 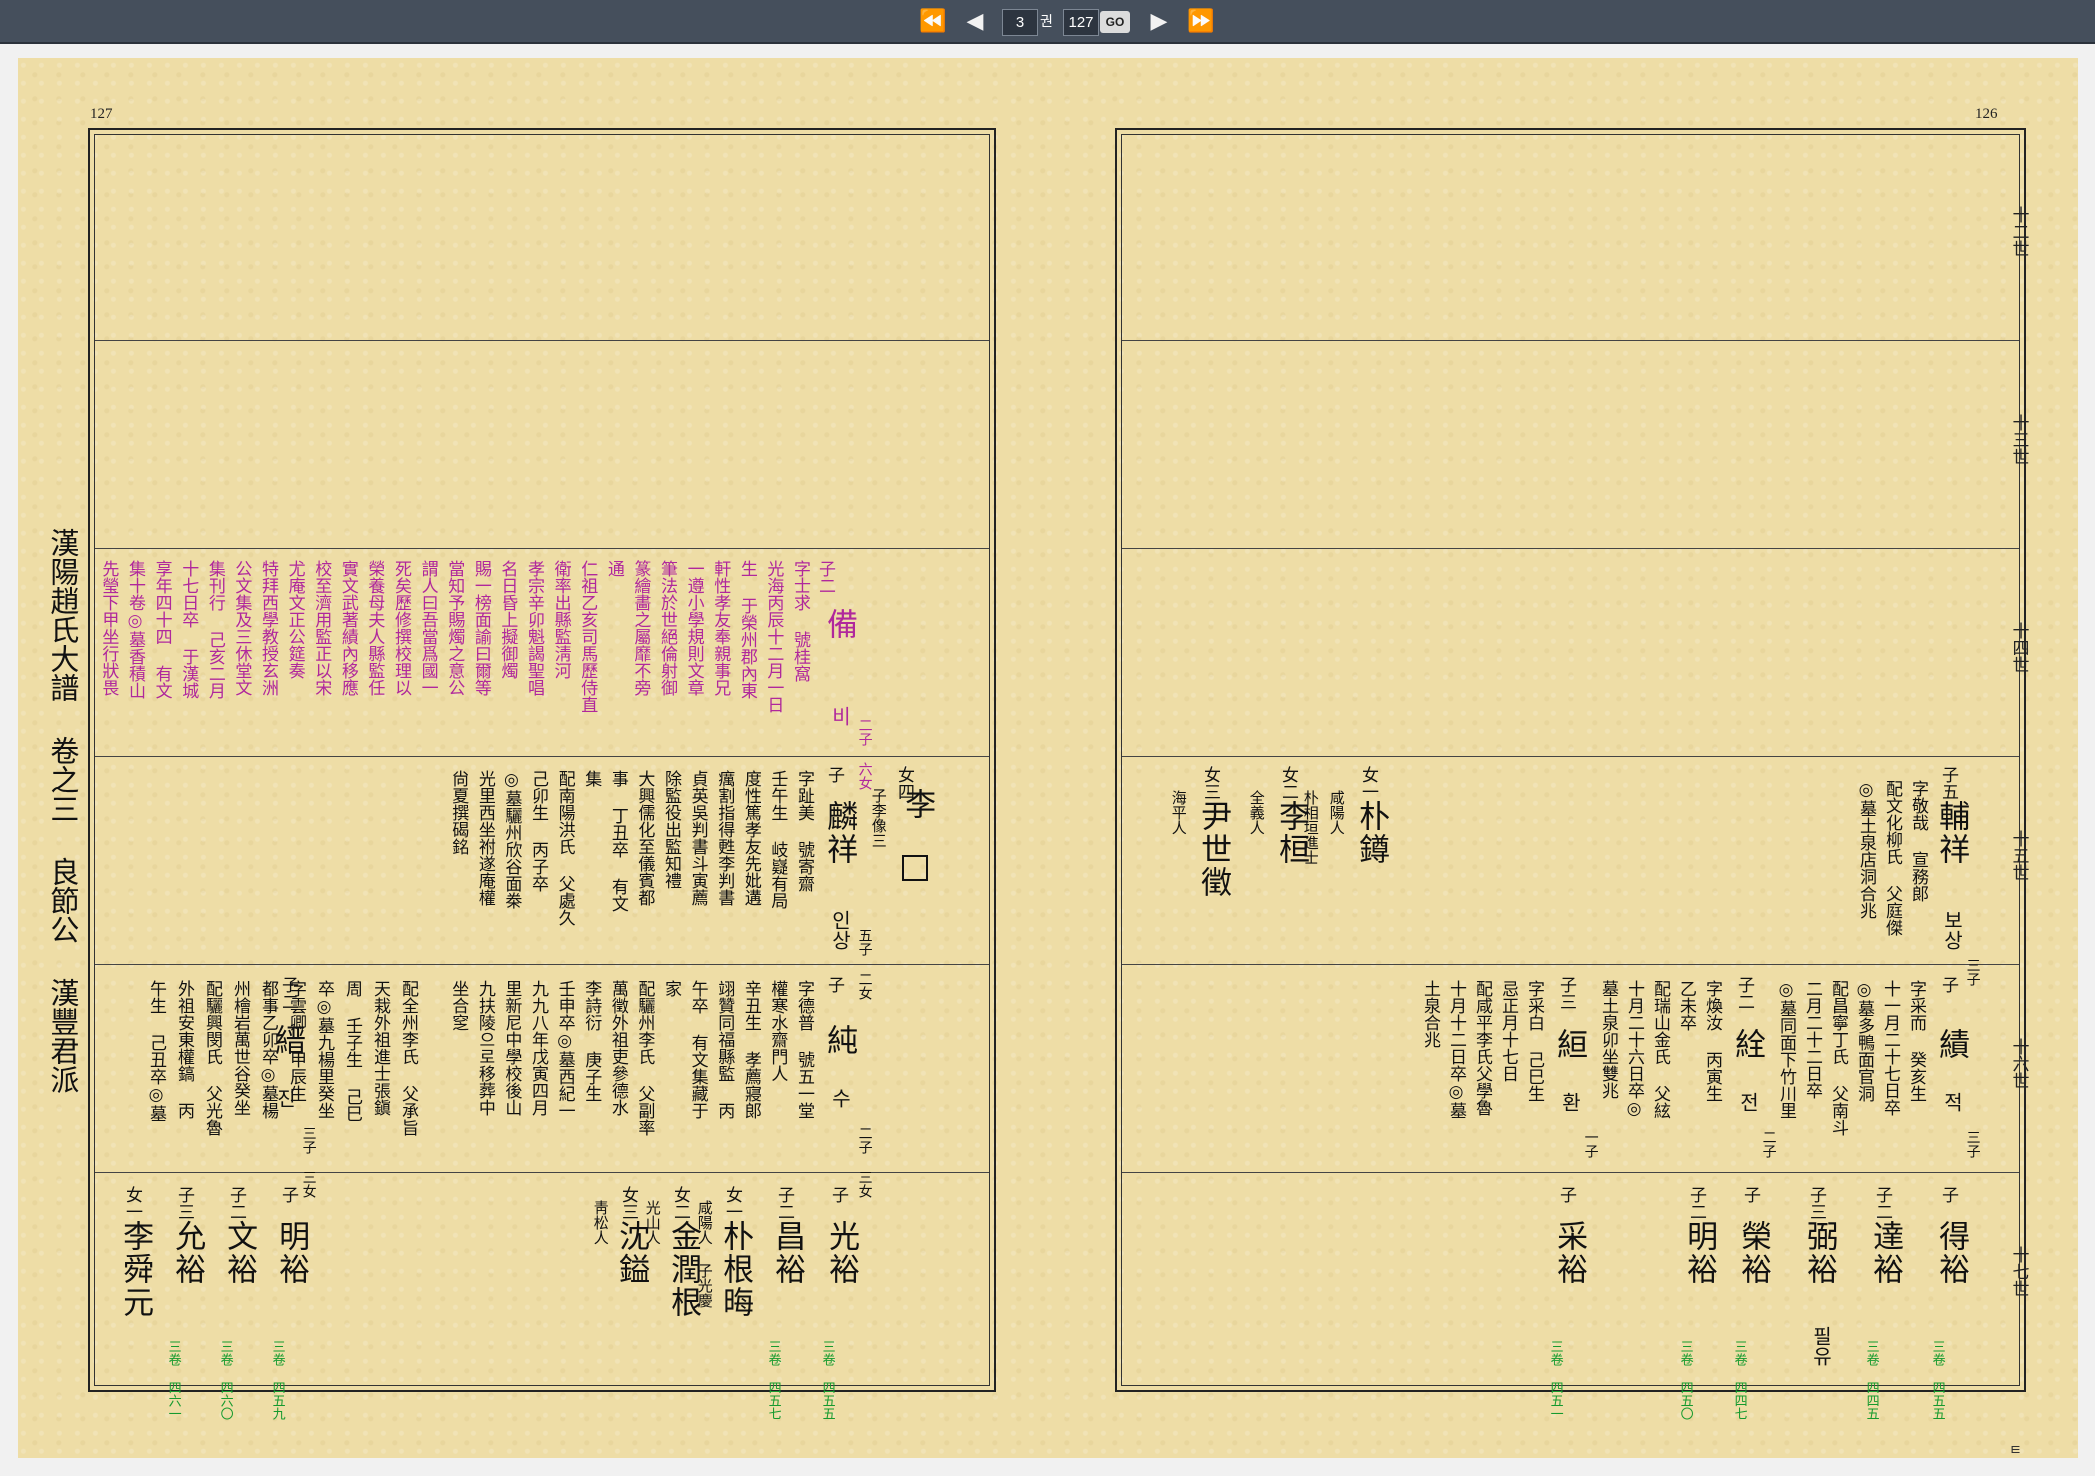 What do you see at coordinates (644, 838) in the screenshot?
I see `note-column: 大興儒化至儀賓都` at bounding box center [644, 838].